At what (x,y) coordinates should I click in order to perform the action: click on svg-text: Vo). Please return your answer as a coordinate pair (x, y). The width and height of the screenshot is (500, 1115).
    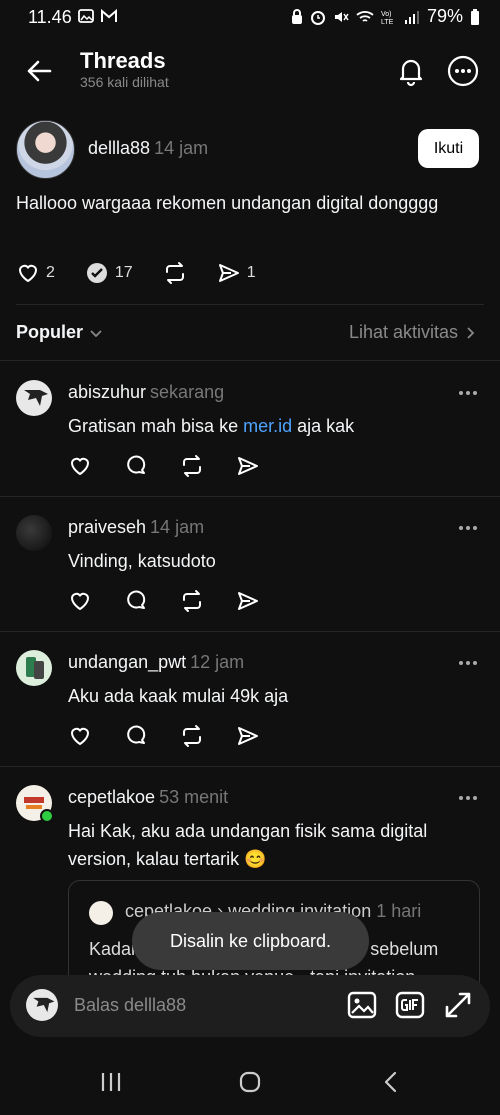
    Looking at the image, I should click on (386, 14).